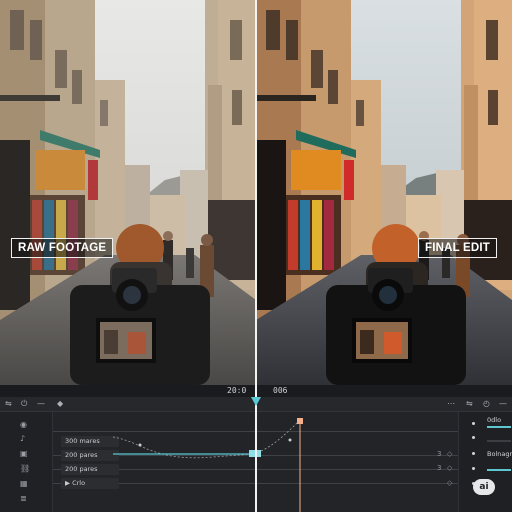  What do you see at coordinates (494, 420) in the screenshot?
I see `properties-header: 0dlo` at bounding box center [494, 420].